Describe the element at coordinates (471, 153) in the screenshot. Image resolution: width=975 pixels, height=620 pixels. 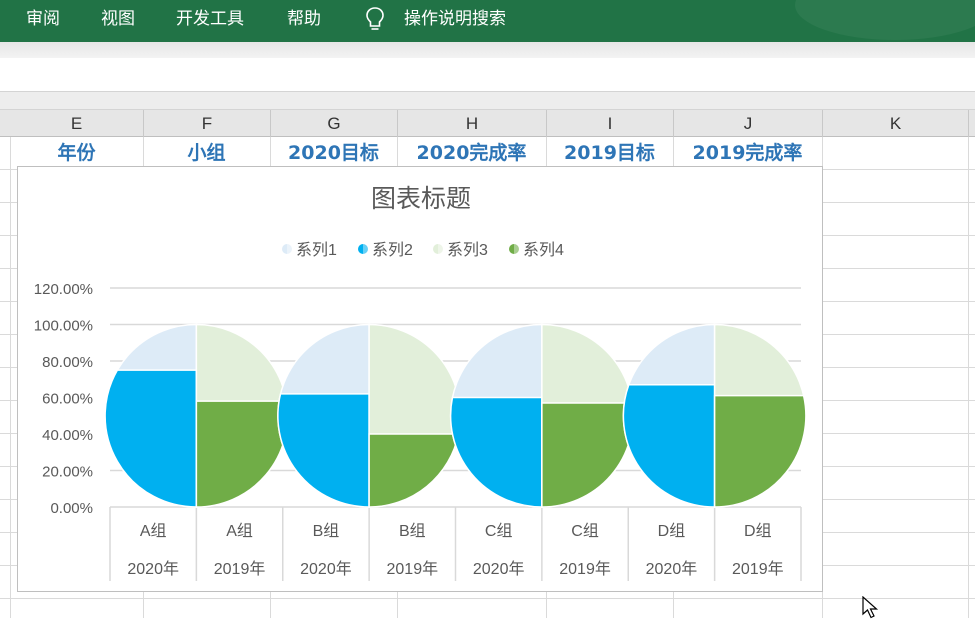
I see `cell-header-2020-rate: 2020完成率` at that location.